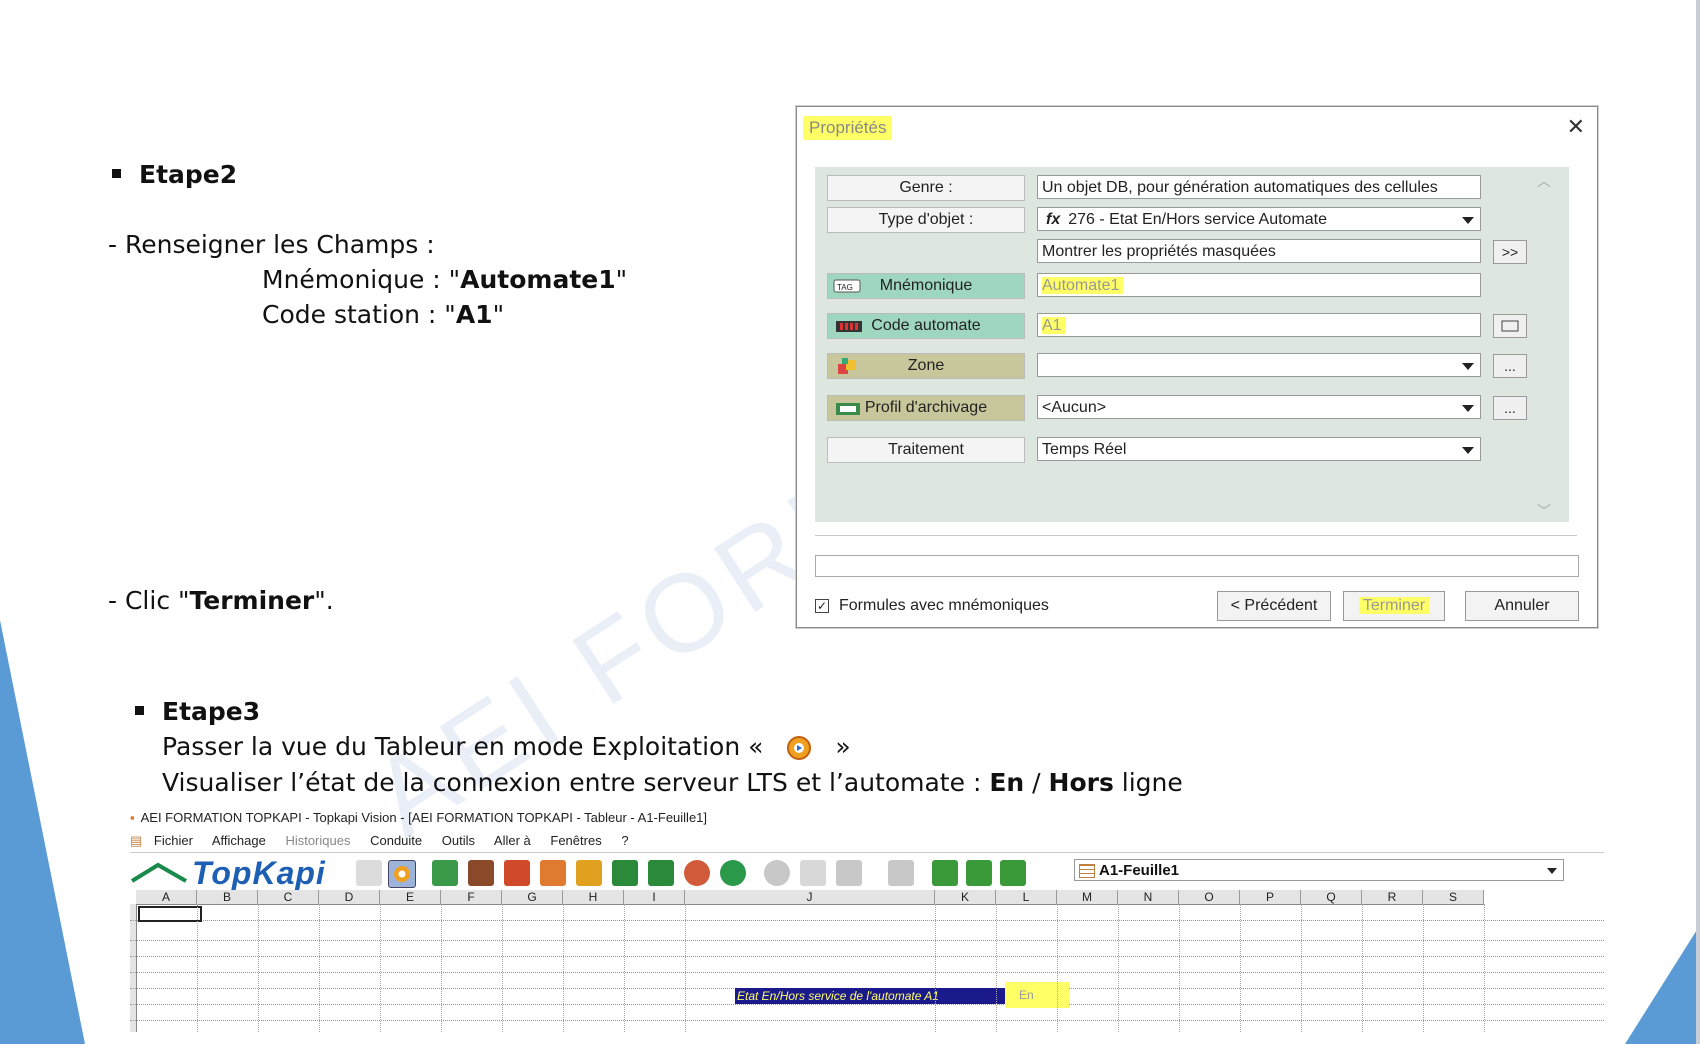 The height and width of the screenshot is (1044, 1700). Describe the element at coordinates (239, 840) in the screenshot. I see `menu-affichage: Affichage` at that location.